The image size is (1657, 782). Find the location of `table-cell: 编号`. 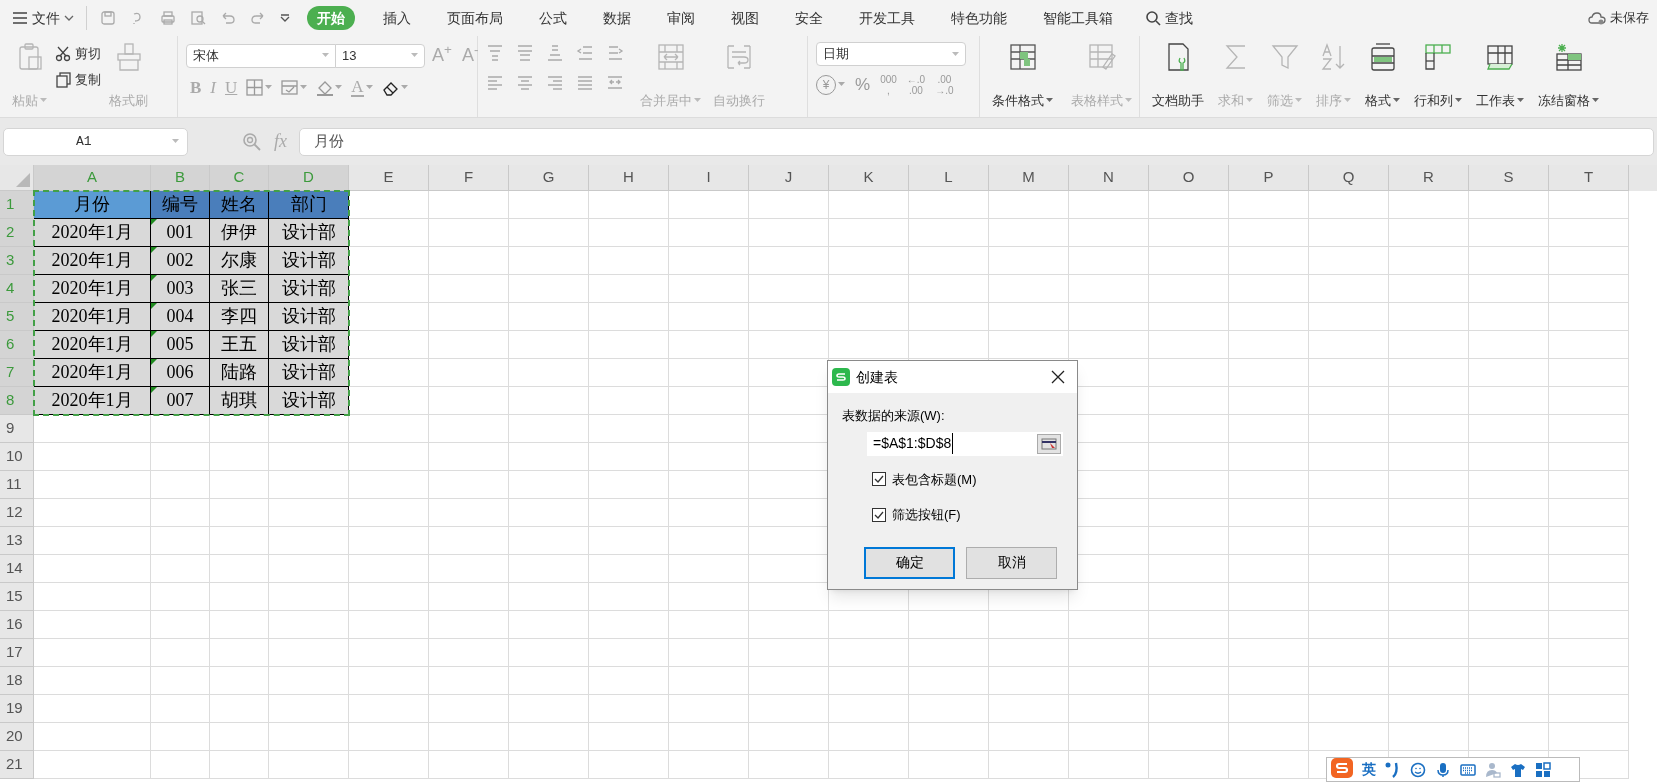

table-cell: 编号 is located at coordinates (180, 205).